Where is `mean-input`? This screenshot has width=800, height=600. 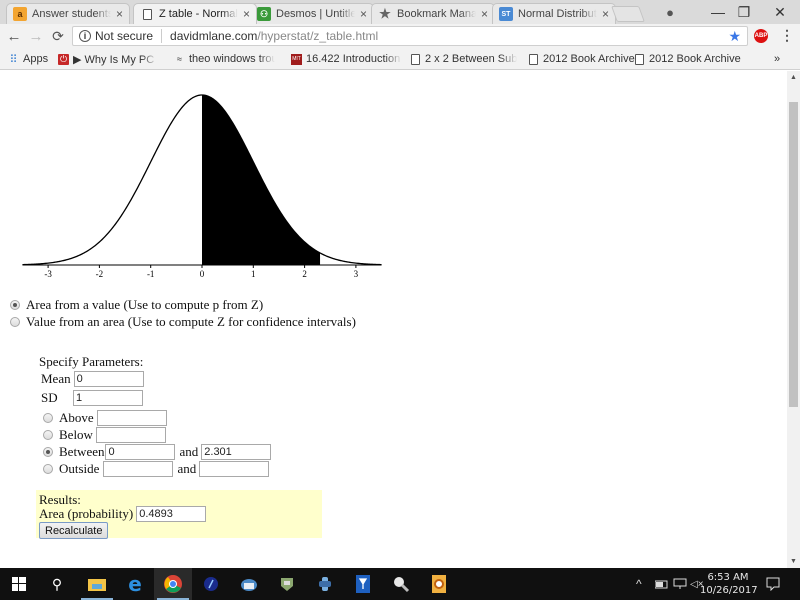 mean-input is located at coordinates (108, 379).